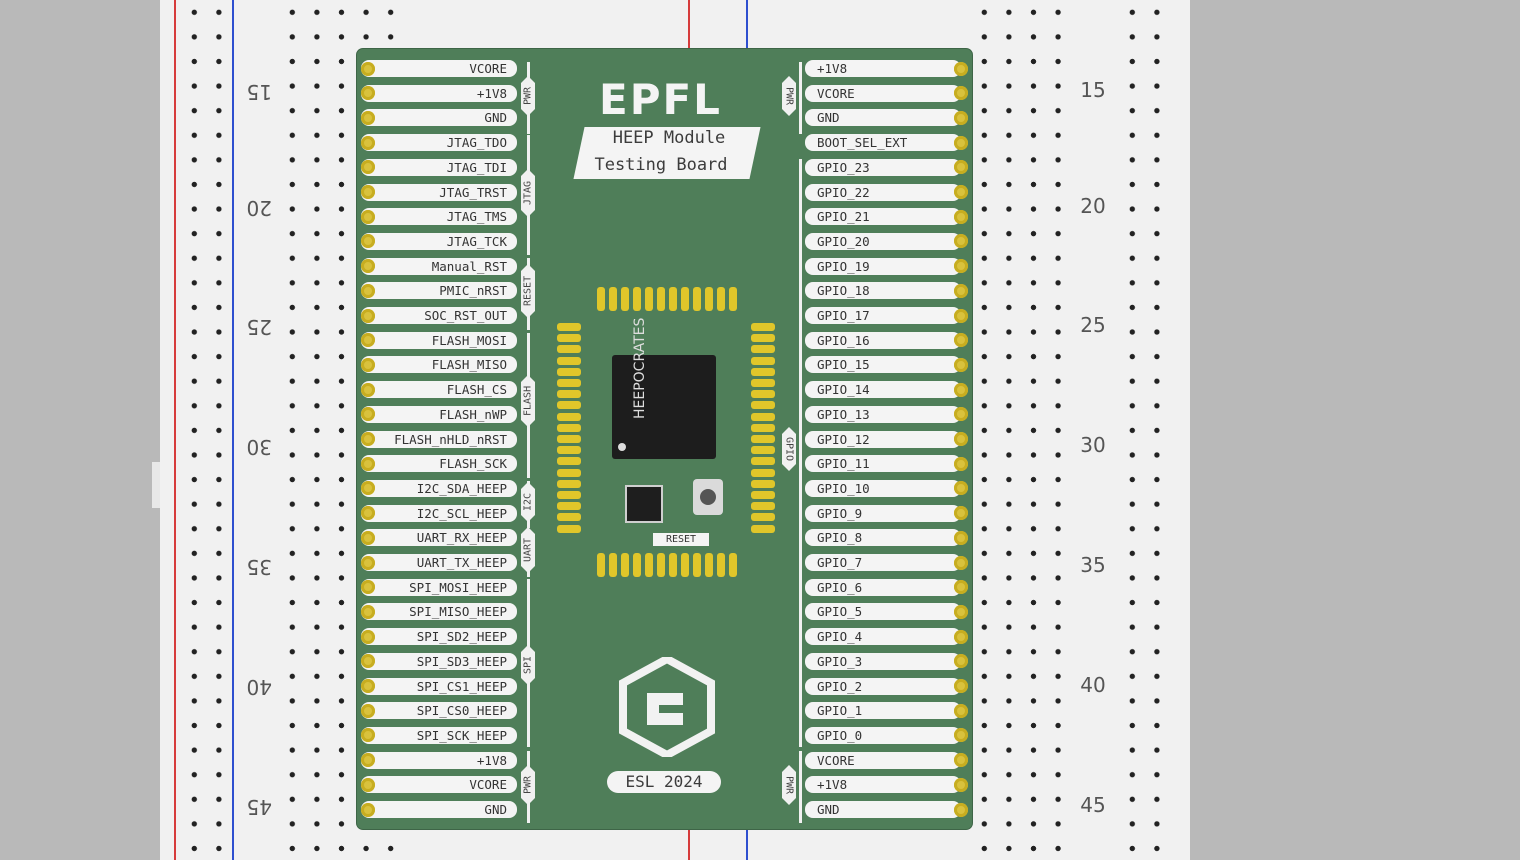 This screenshot has width=1520, height=860. What do you see at coordinates (708, 497) in the screenshot?
I see `reset-button` at bounding box center [708, 497].